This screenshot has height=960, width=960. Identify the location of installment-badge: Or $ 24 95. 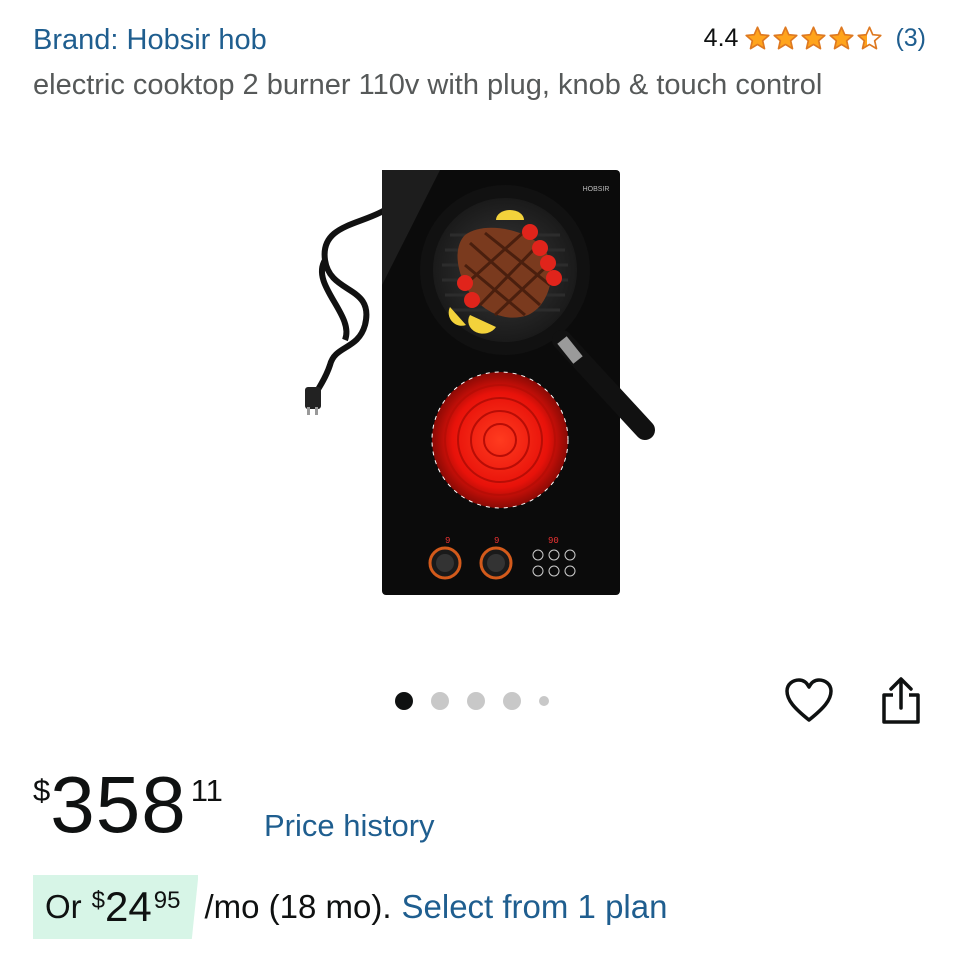
(116, 907).